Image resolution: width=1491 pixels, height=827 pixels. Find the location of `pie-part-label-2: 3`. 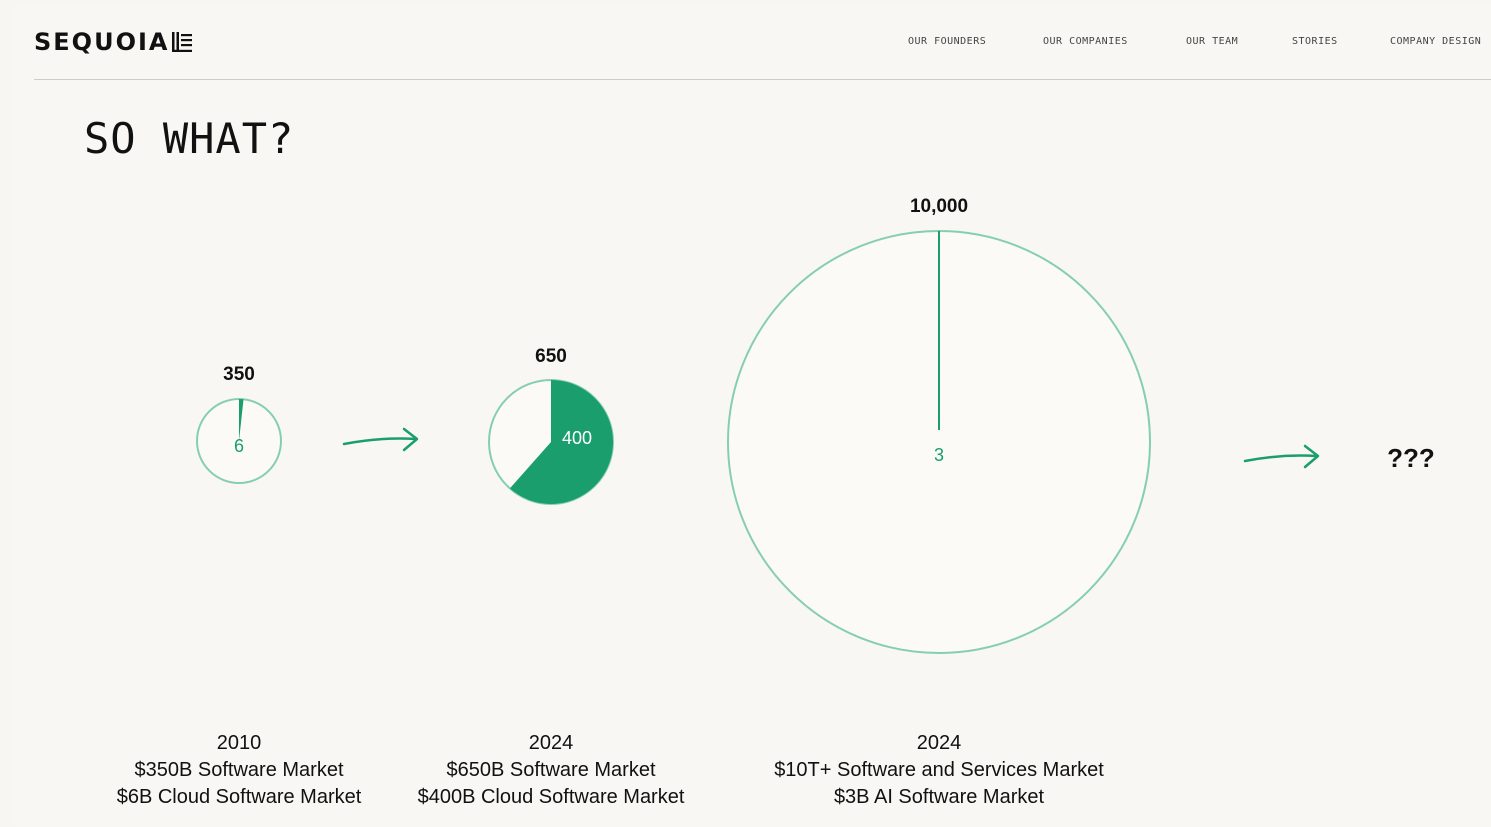

pie-part-label-2: 3 is located at coordinates (939, 455).